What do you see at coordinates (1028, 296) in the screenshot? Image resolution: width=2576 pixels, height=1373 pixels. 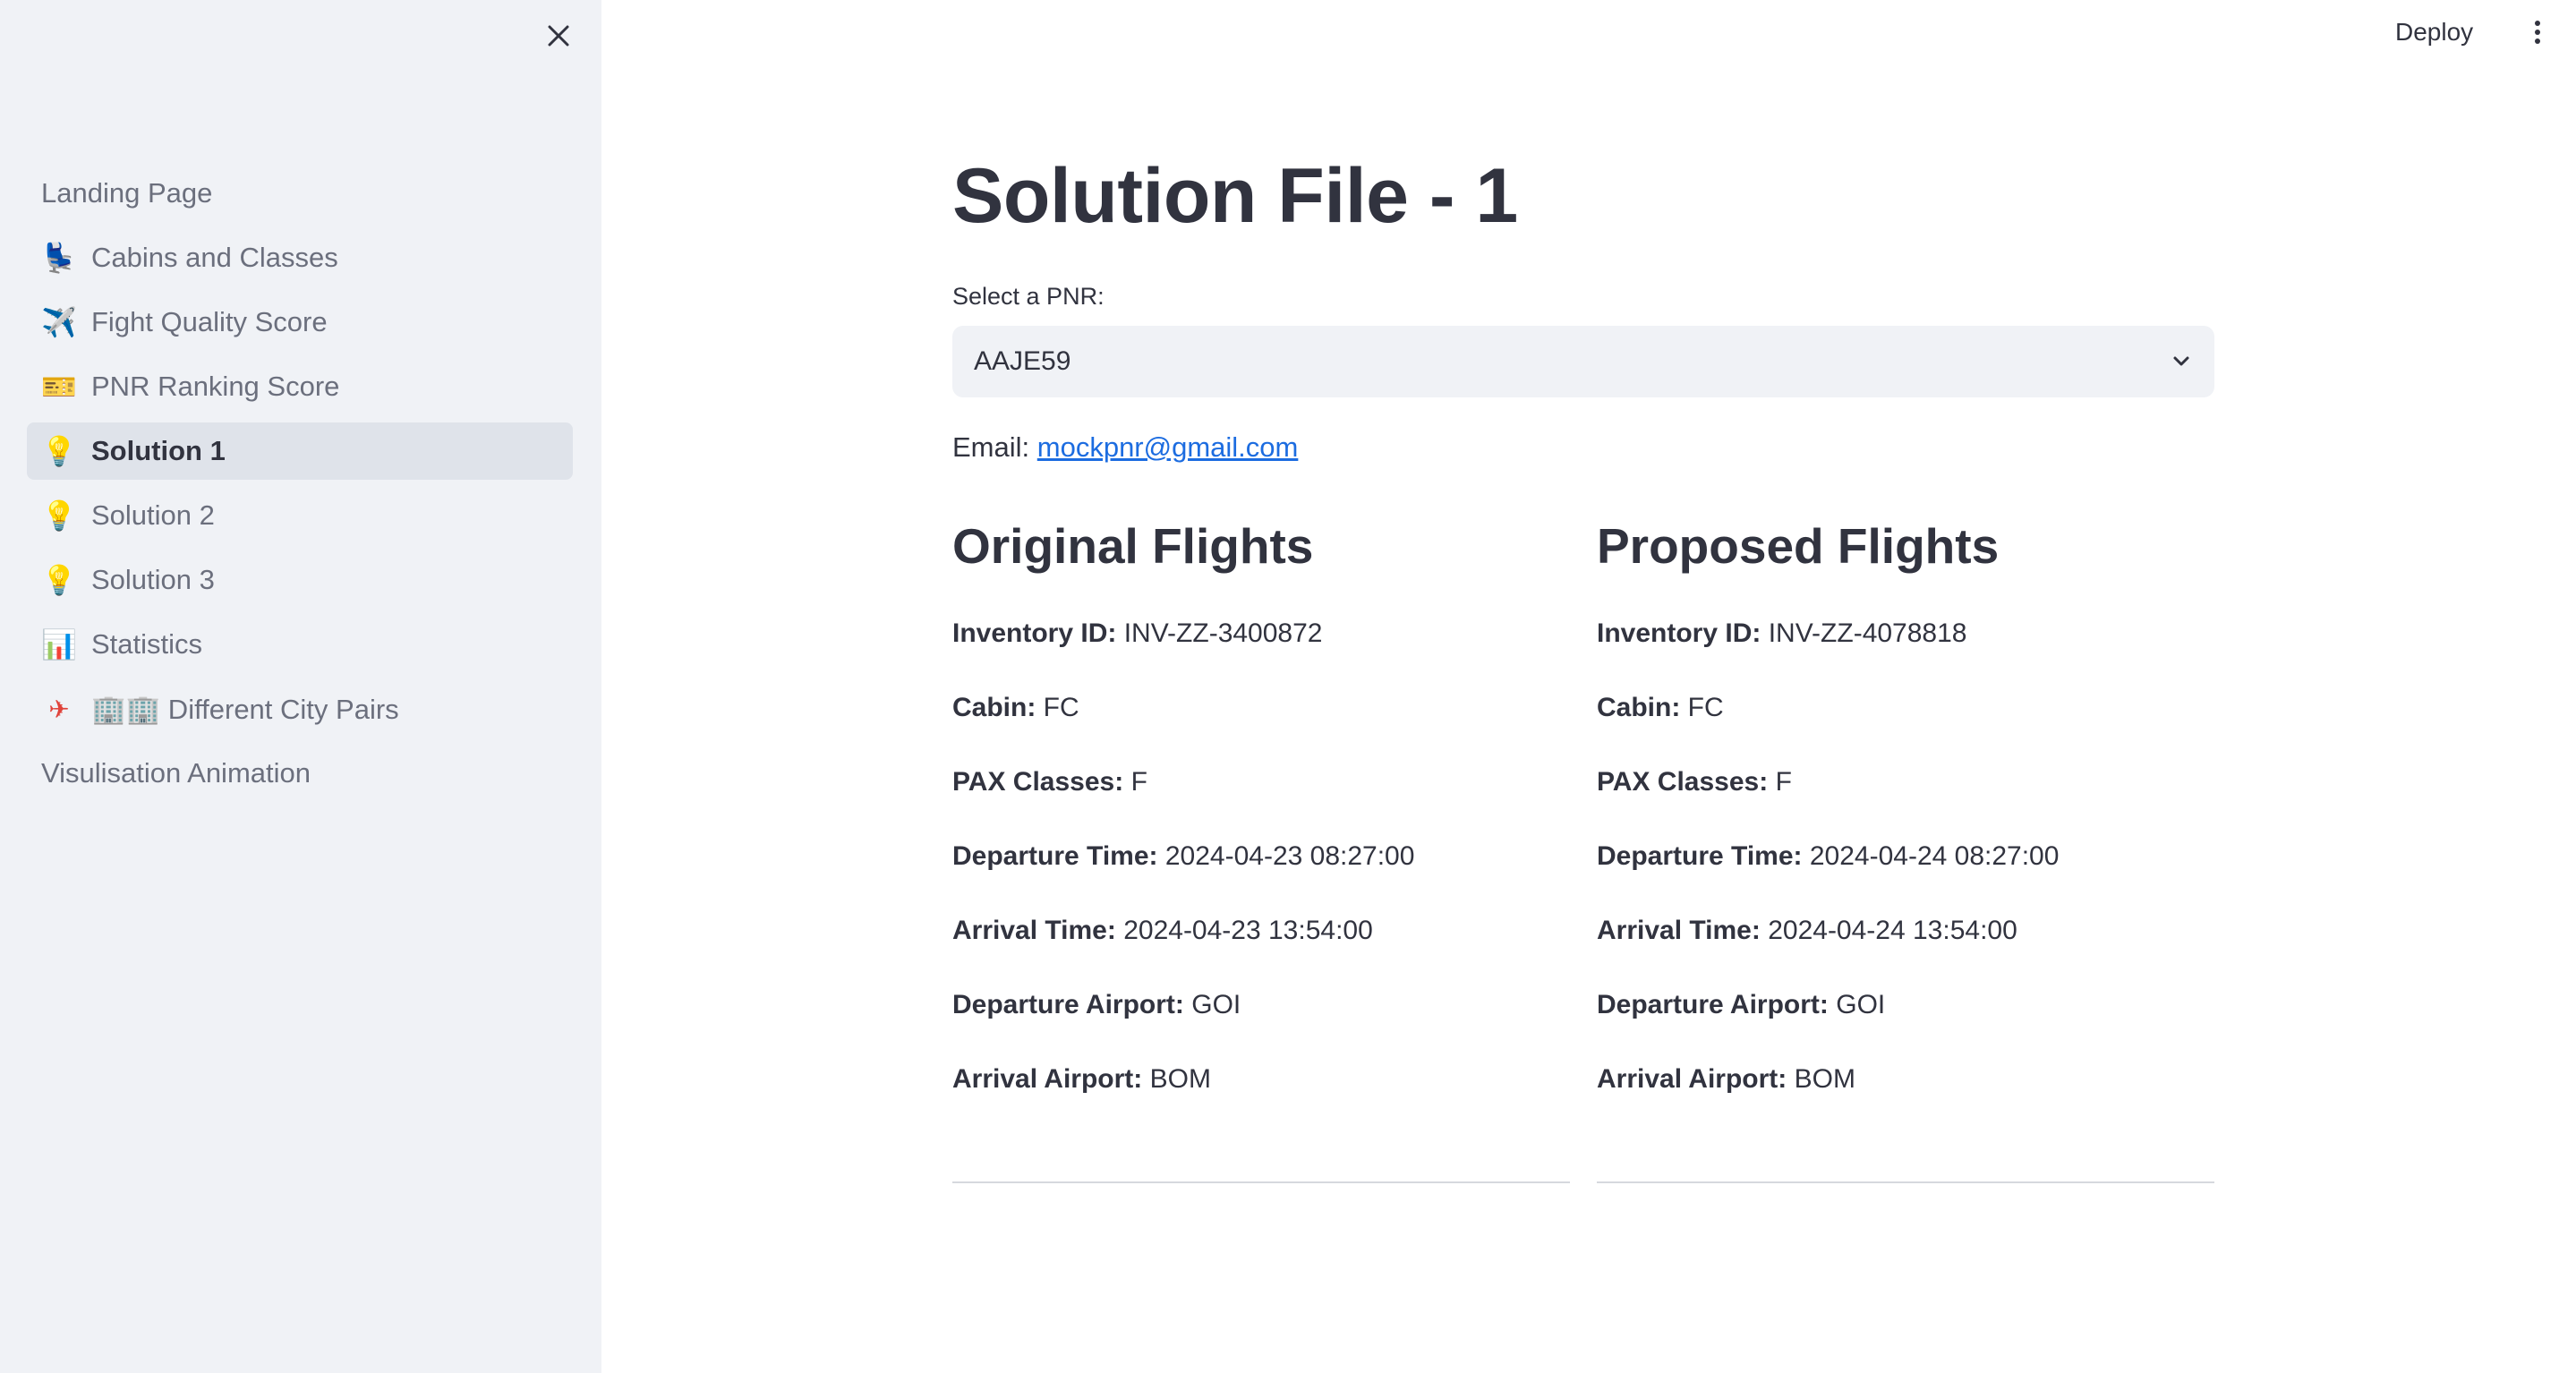 I see `pnr-select-label: Select a PNR:` at bounding box center [1028, 296].